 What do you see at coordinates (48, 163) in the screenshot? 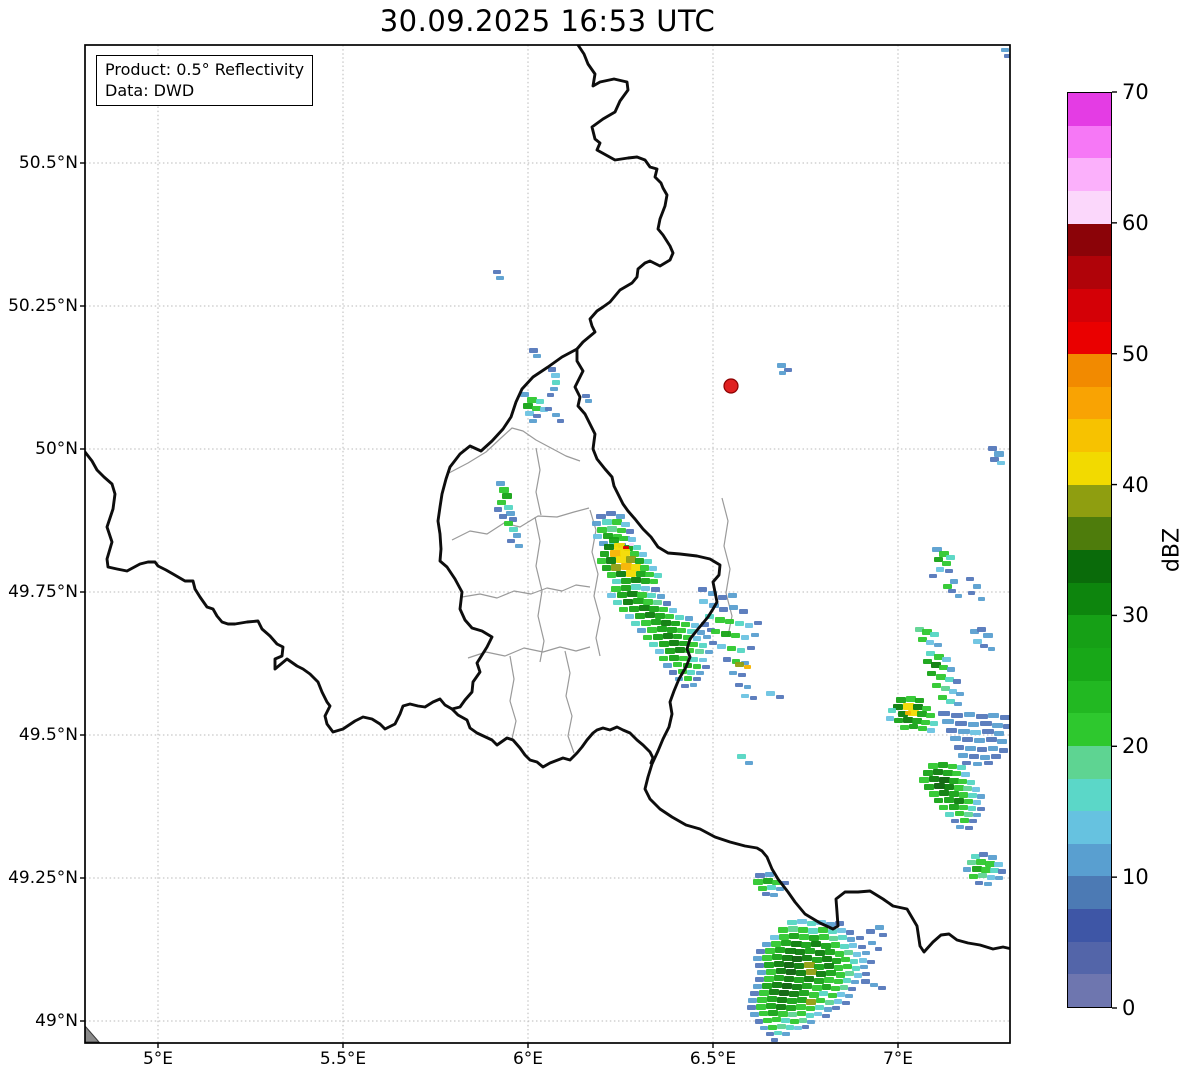
I see `y-tick-label: 50.5°N` at bounding box center [48, 163].